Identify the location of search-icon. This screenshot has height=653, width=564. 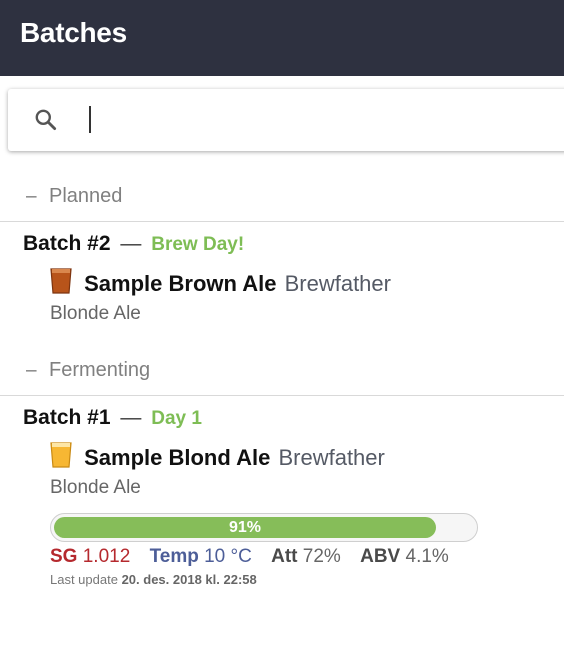
(46, 120).